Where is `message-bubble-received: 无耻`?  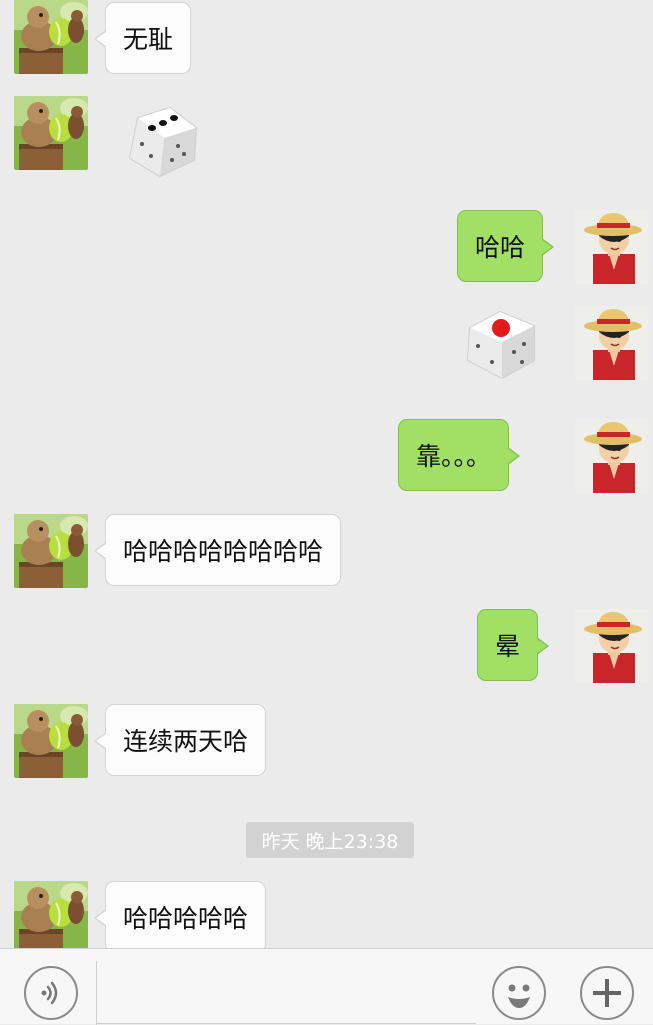 message-bubble-received: 无耻 is located at coordinates (142, 38).